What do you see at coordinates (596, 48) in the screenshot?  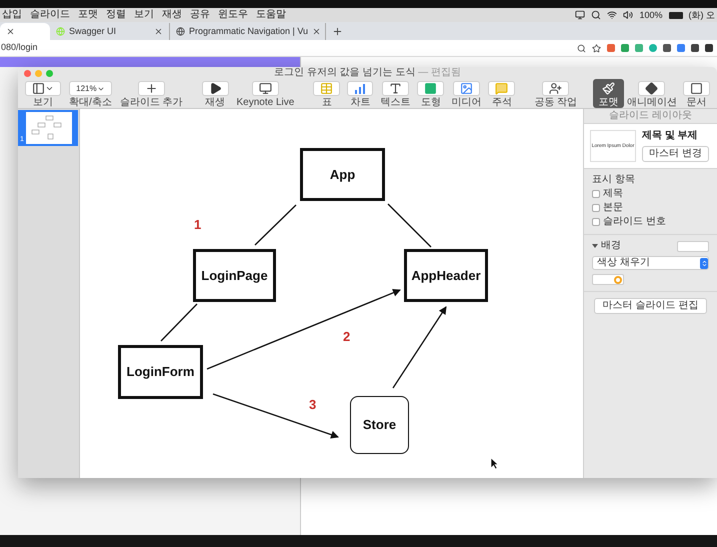 I see `star-icon` at bounding box center [596, 48].